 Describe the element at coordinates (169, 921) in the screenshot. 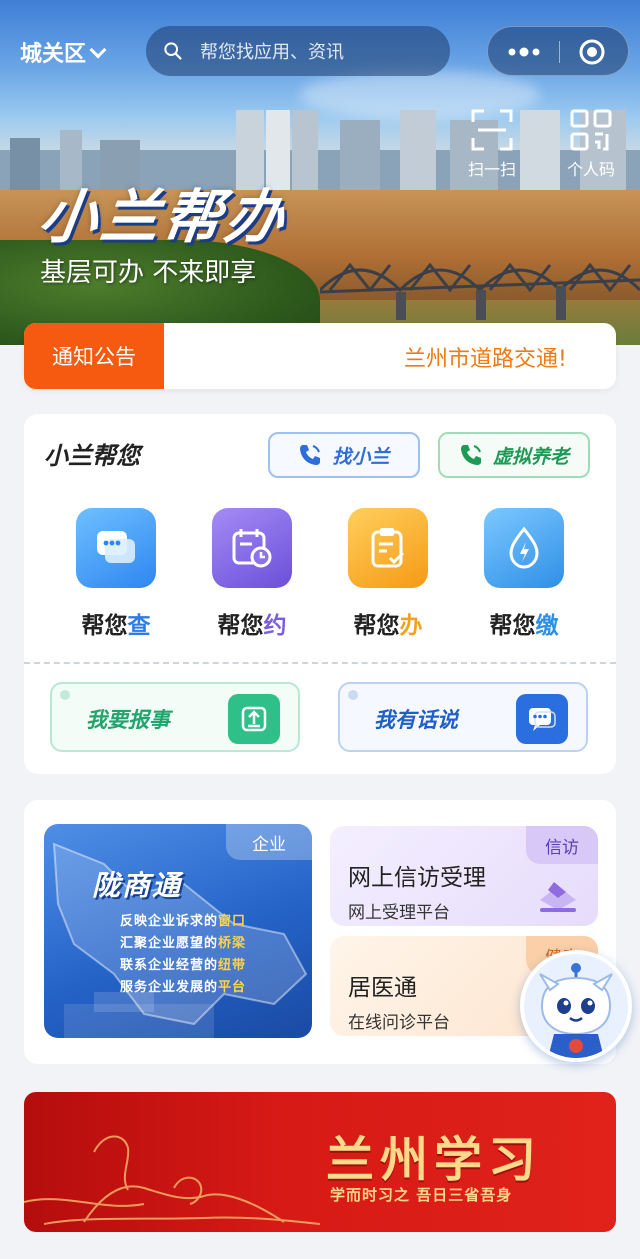

I see `slogan-text: 反映企业诉求的` at that location.